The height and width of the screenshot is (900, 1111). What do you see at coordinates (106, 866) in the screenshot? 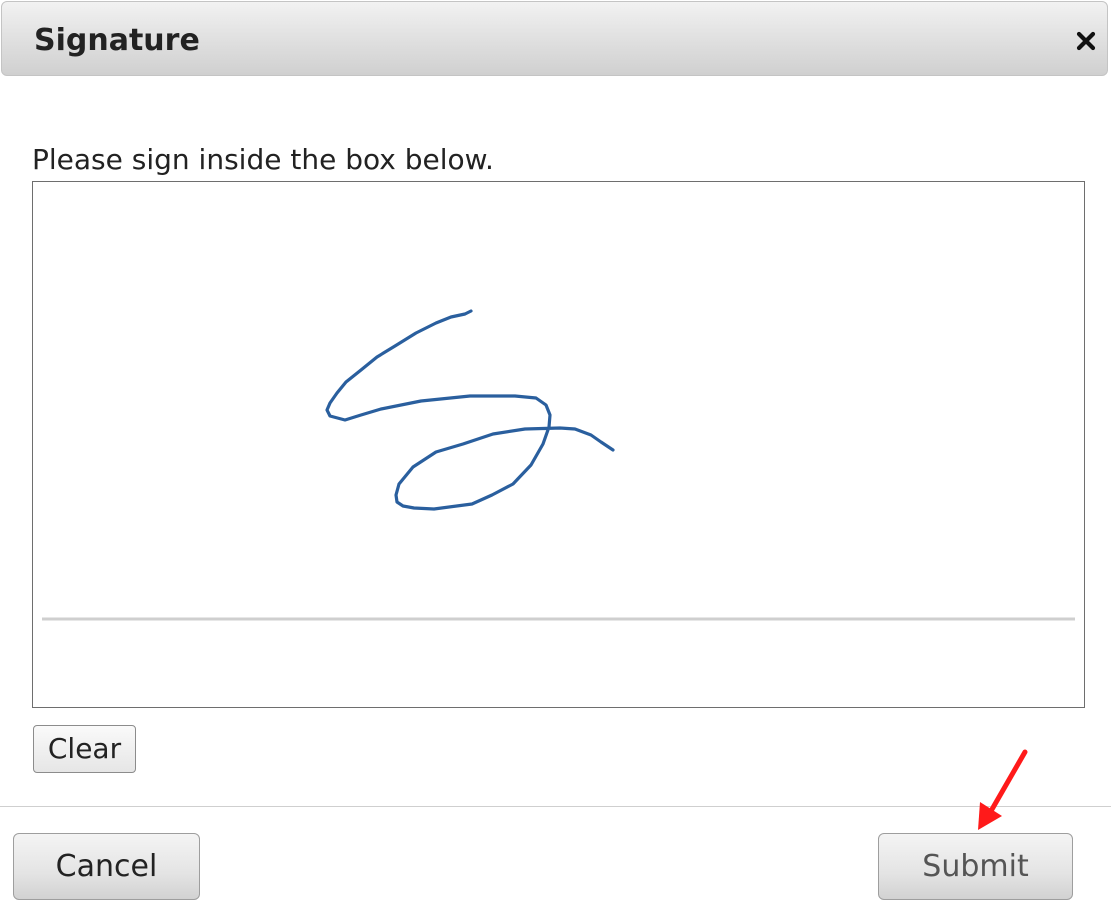
I see `cancel-button: Cancel` at bounding box center [106, 866].